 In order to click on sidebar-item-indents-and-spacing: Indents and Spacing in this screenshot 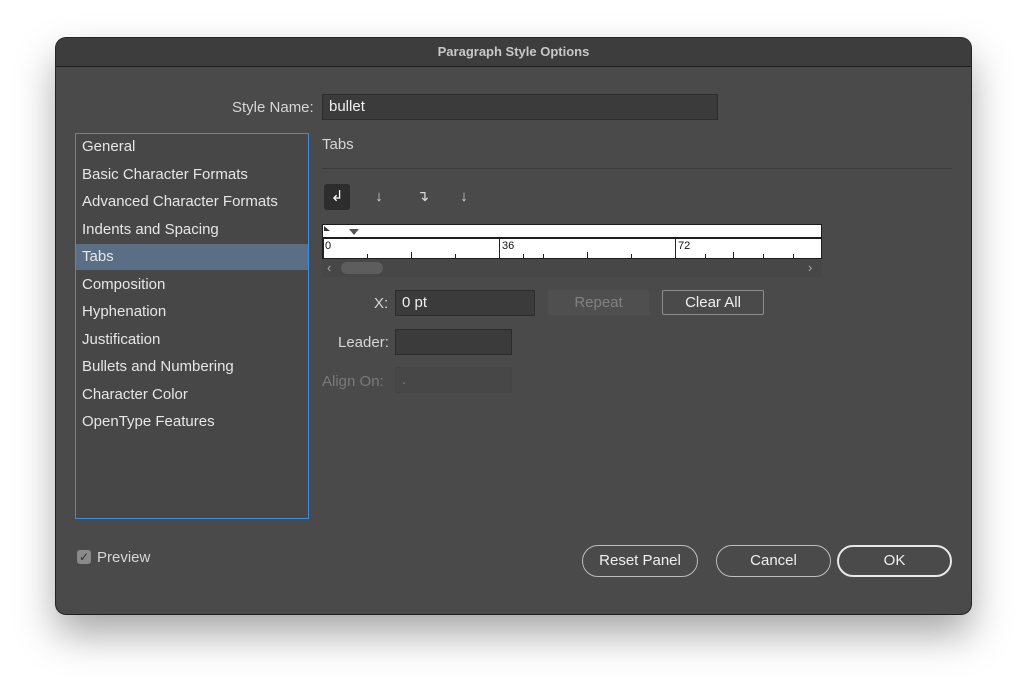, I will do `click(192, 230)`.